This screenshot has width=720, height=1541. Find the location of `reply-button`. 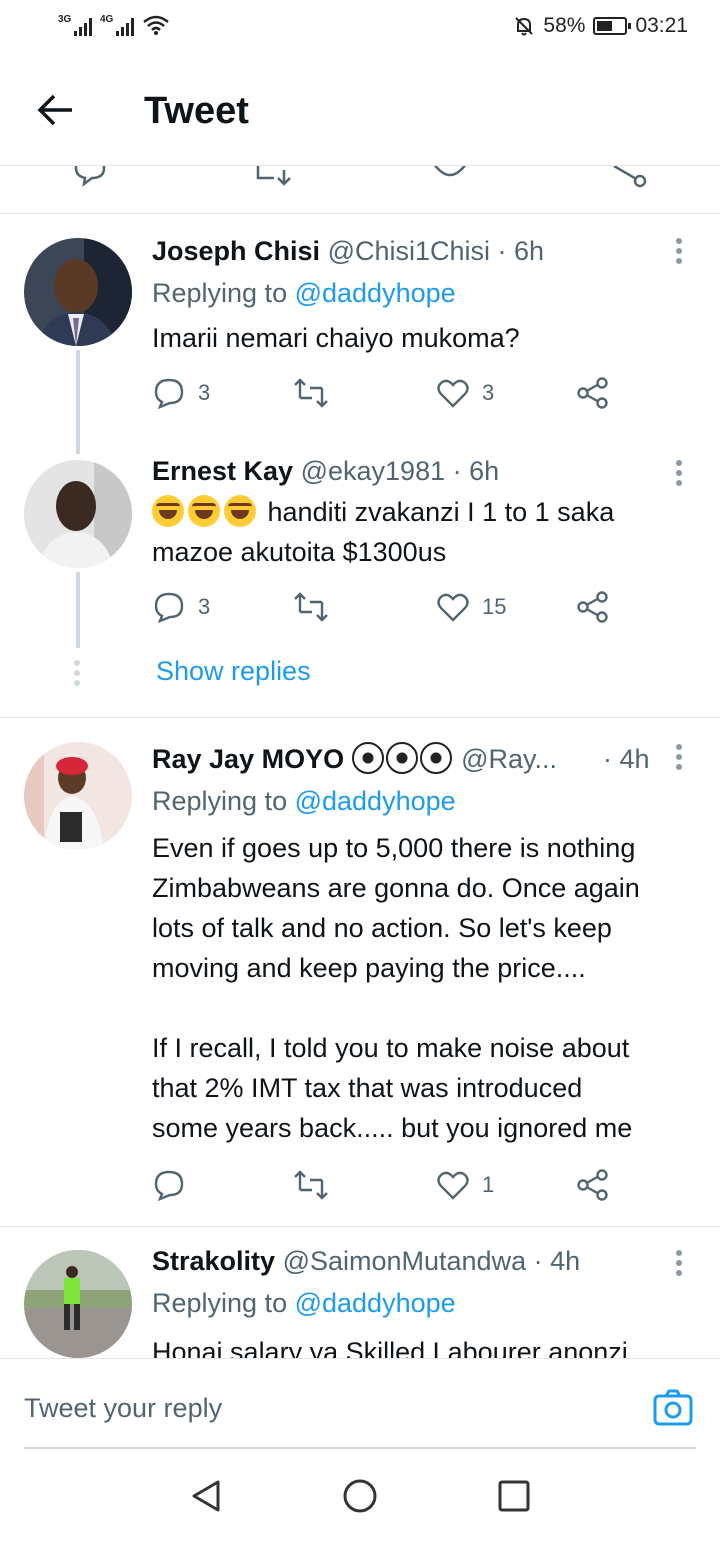

reply-button is located at coordinates (169, 1185).